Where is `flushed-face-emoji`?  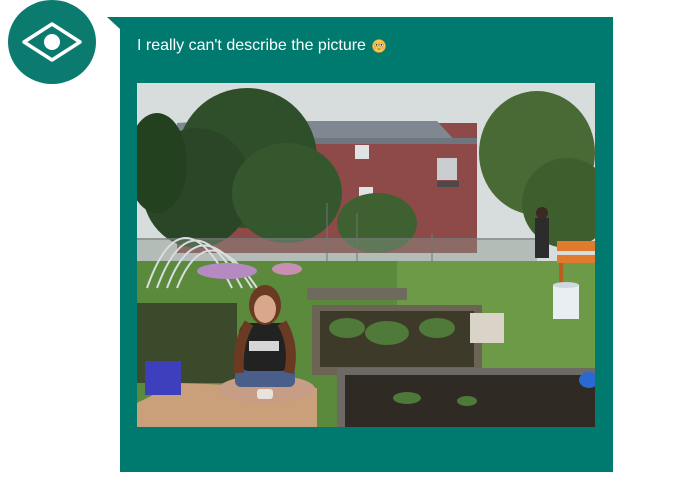
flushed-face-emoji is located at coordinates (379, 46).